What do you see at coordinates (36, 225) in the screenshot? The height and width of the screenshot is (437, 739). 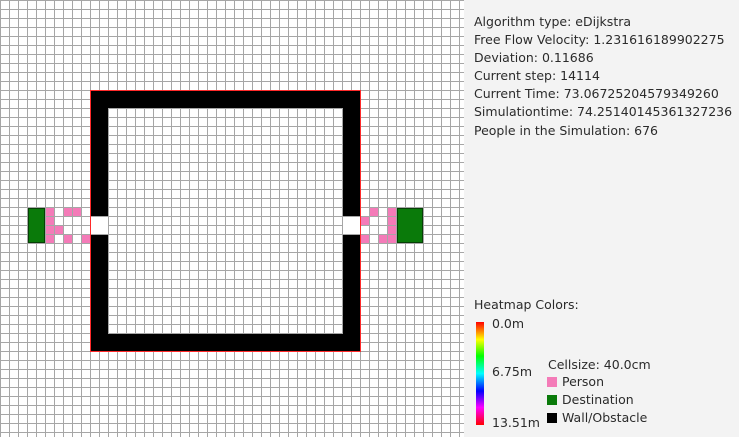 I see `destination-left` at bounding box center [36, 225].